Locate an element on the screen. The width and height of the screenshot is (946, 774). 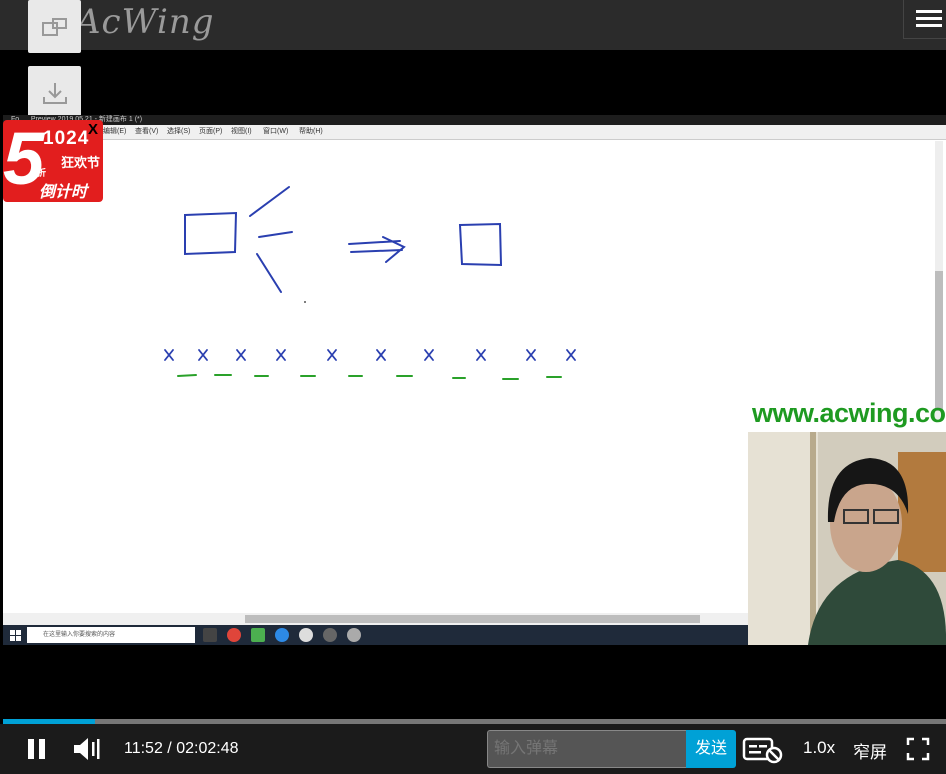
download-icon is located at coordinates (54, 93).